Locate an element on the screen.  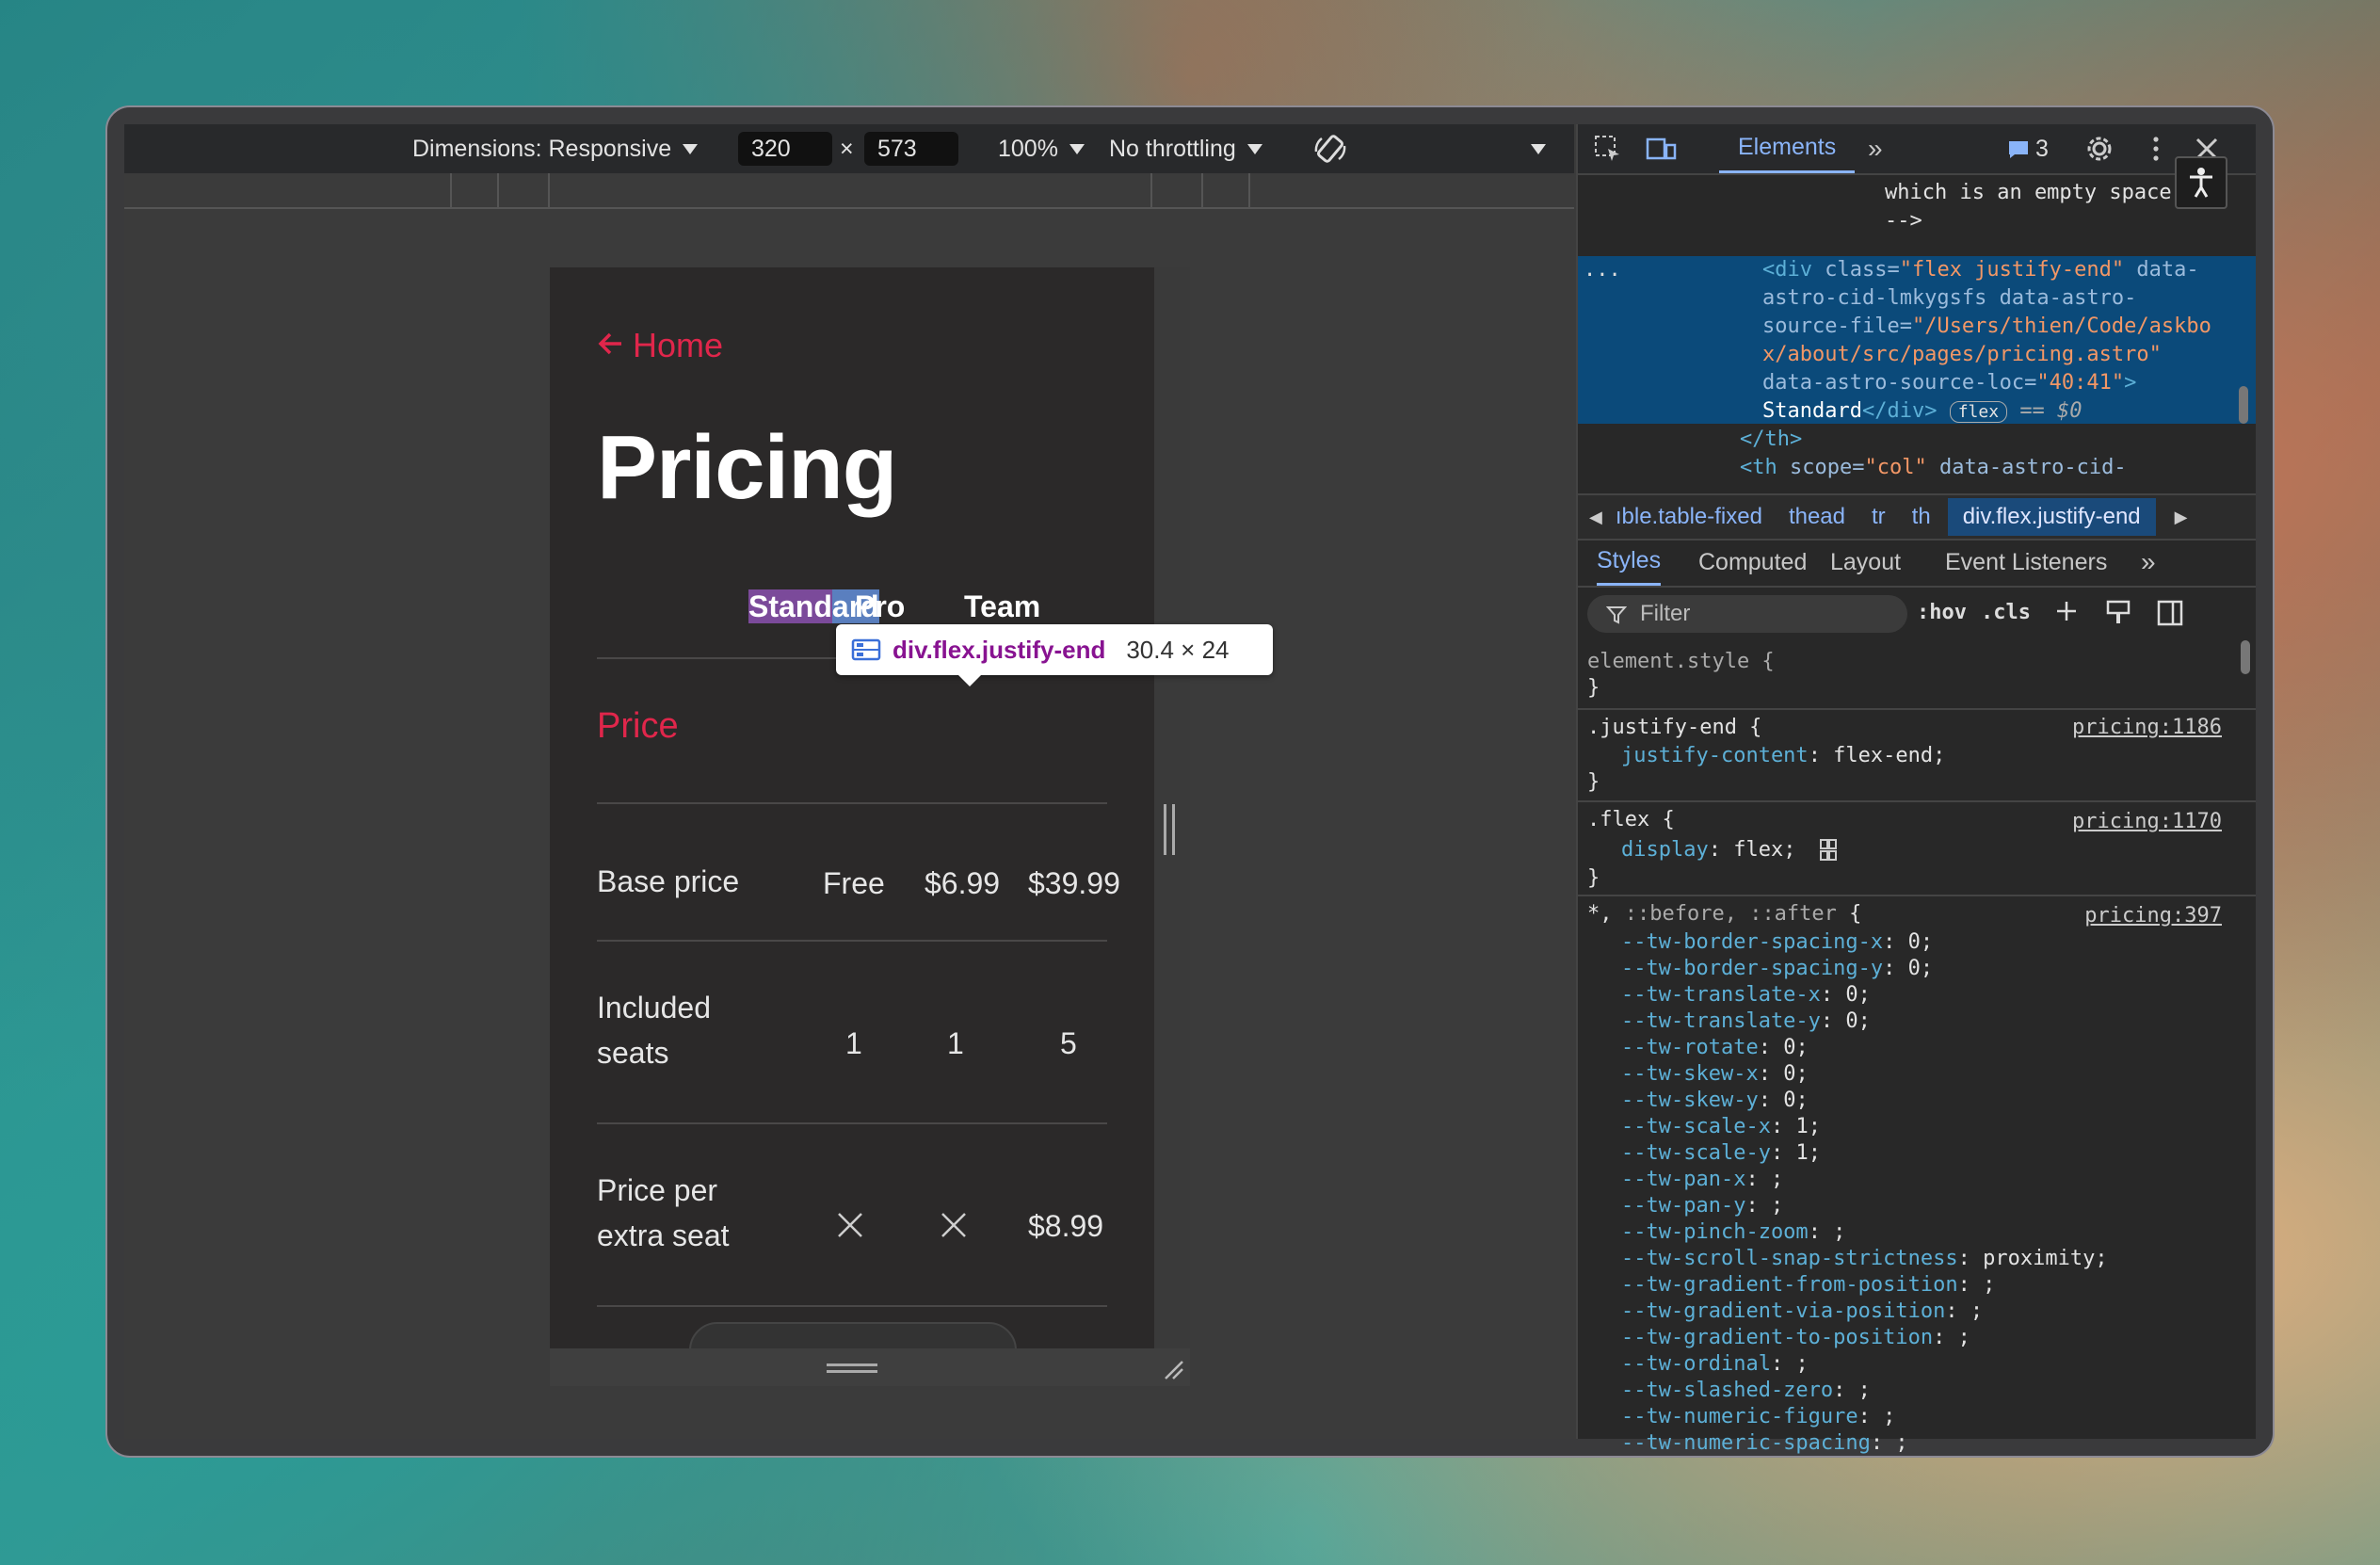
style-declaration: --tw-pinch-zoom: ; is located at coordinates (1733, 1232).